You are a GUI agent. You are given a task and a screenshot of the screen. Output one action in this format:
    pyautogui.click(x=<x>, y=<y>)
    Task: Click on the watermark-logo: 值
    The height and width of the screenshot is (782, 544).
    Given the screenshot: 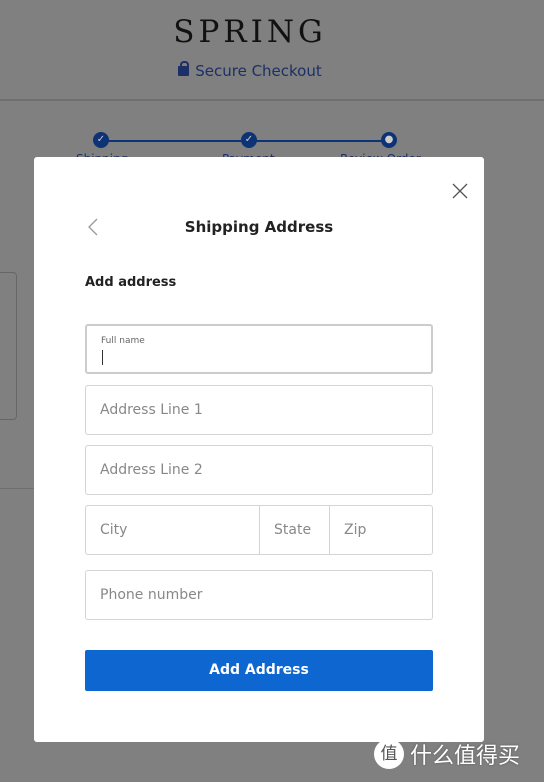 What is the action you would take?
    pyautogui.click(x=389, y=754)
    